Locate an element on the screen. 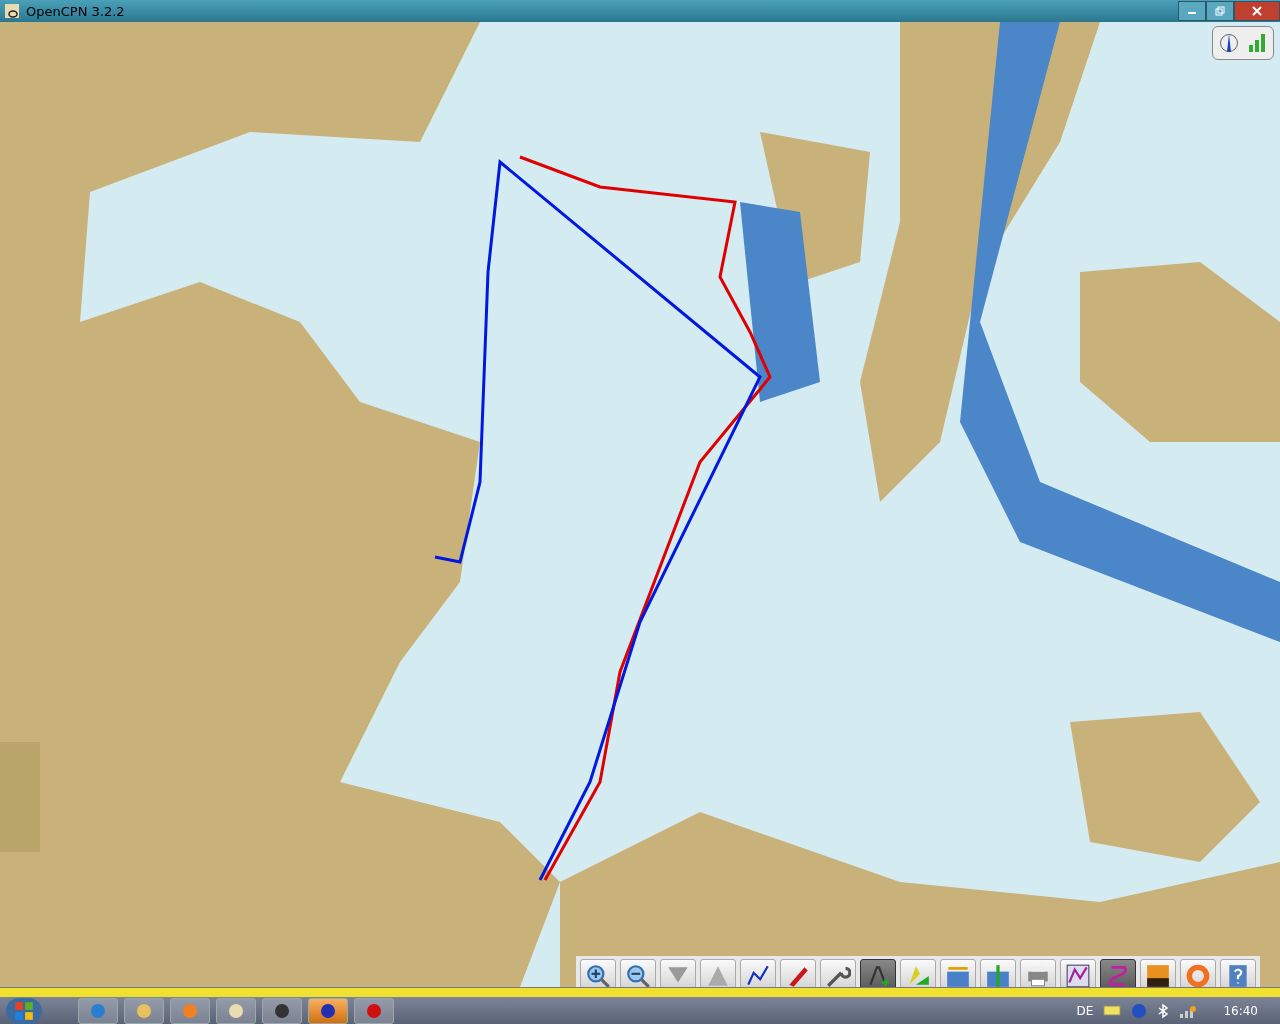 This screenshot has width=1280, height=1024. close-icon is located at coordinates (1257, 11).